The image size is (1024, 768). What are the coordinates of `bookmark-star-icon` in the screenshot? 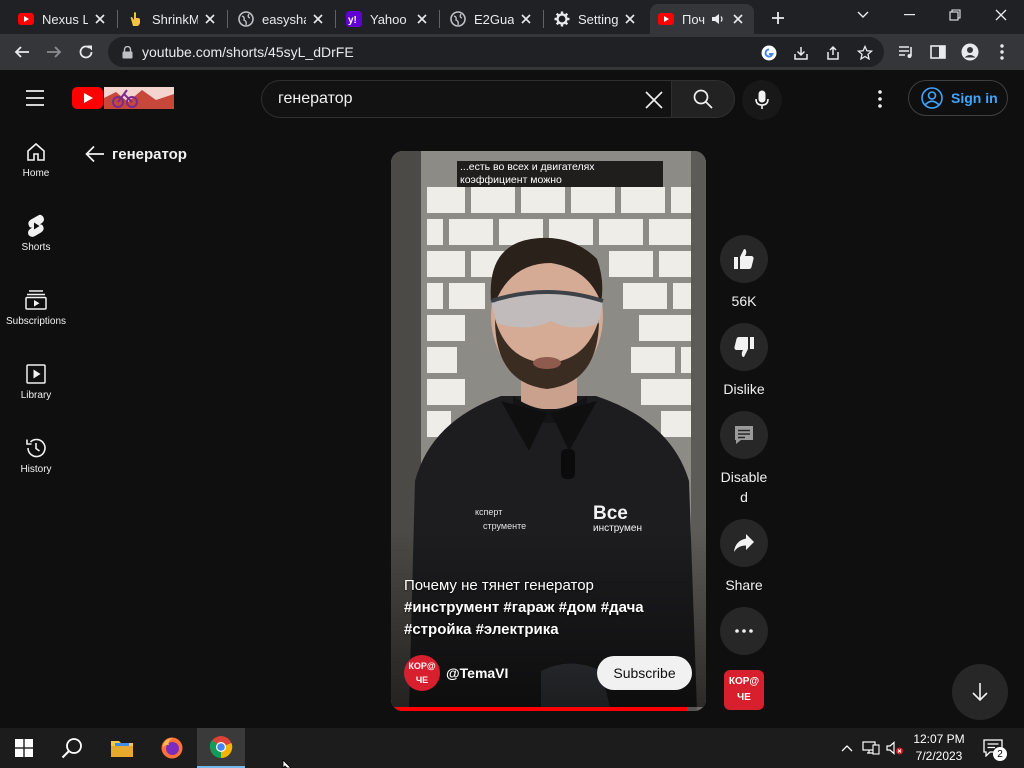 It's located at (865, 53).